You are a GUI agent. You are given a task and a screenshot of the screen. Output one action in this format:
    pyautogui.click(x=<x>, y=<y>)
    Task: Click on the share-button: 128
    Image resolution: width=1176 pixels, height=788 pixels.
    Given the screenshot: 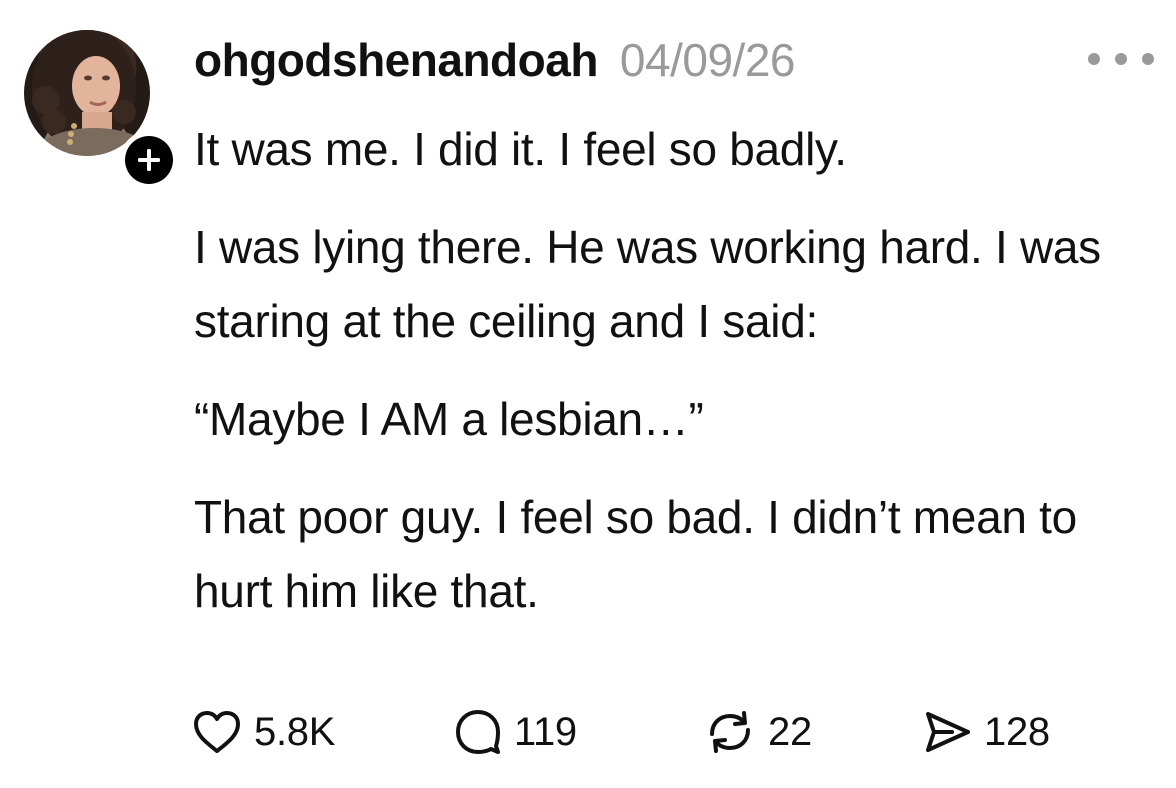 What is the action you would take?
    pyautogui.click(x=1012, y=732)
    